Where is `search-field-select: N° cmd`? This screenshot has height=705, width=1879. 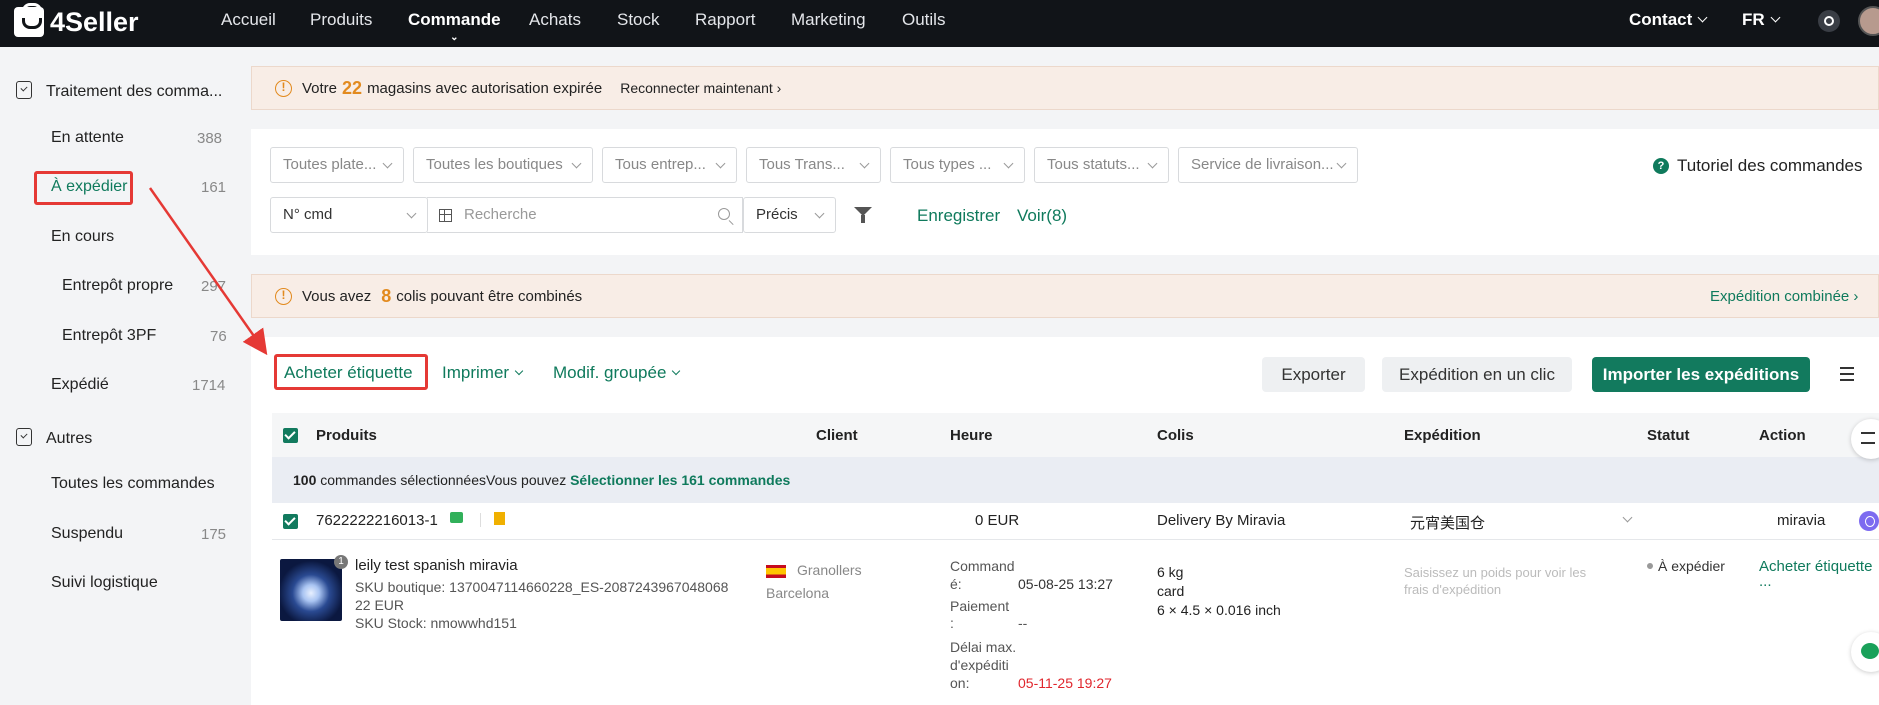 search-field-select: N° cmd is located at coordinates (349, 215).